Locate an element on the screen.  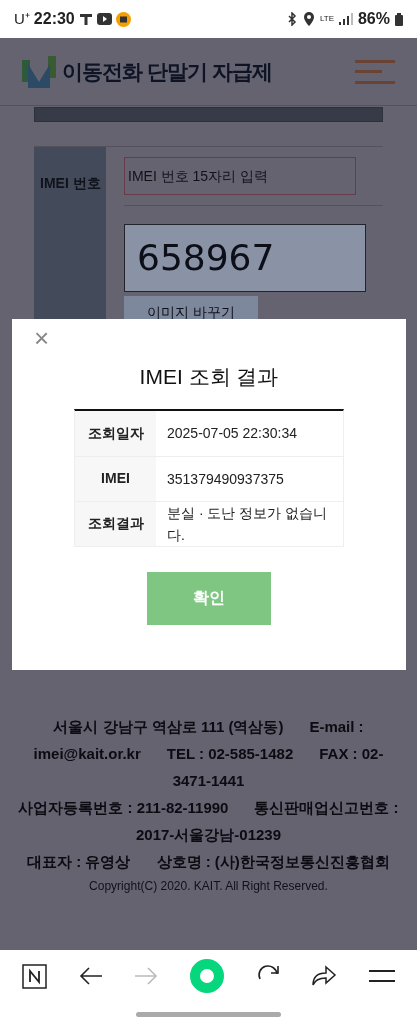
row-label: IMEI is located at coordinates (115, 478).